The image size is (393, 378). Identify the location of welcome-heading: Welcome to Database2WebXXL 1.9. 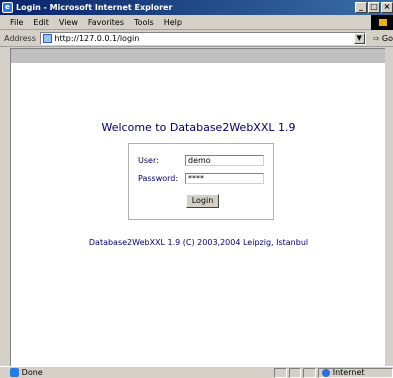
(198, 127).